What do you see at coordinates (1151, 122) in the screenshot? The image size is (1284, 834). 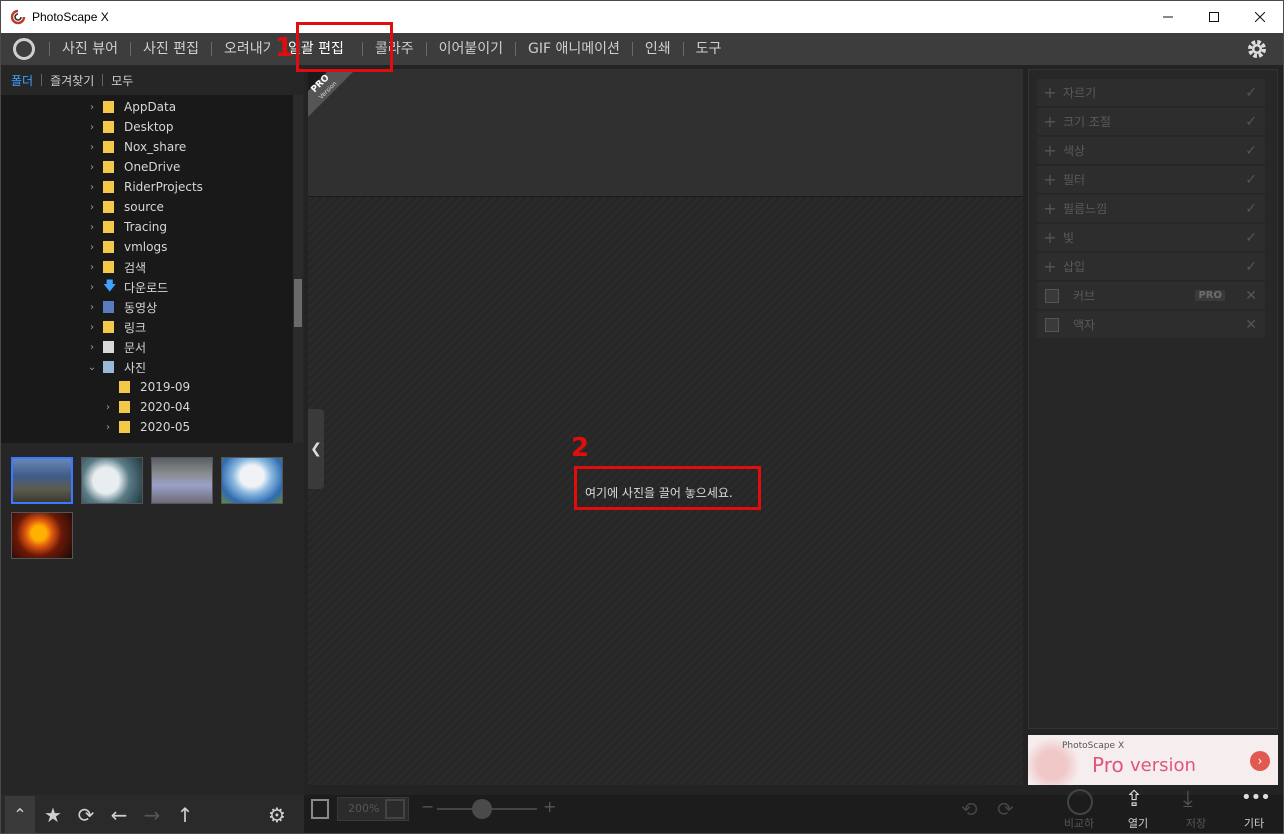 I see `tool-row: + 크기 조절 ✓` at bounding box center [1151, 122].